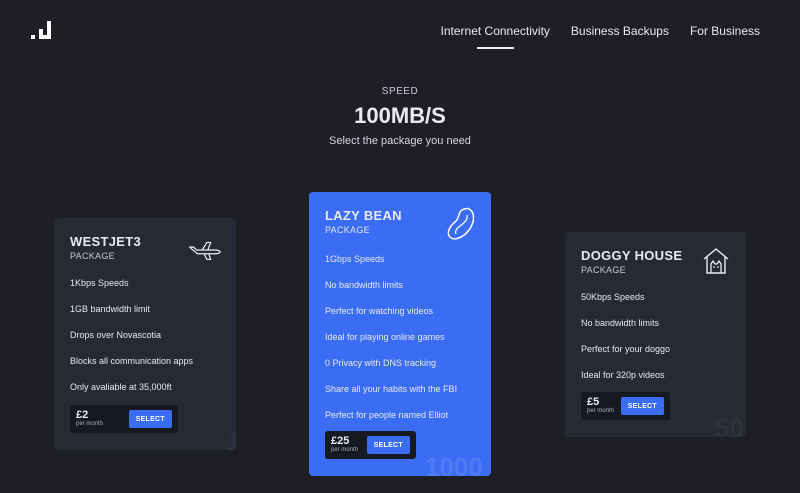  Describe the element at coordinates (400, 141) in the screenshot. I see `hero-subtitle: Select the package you need` at that location.